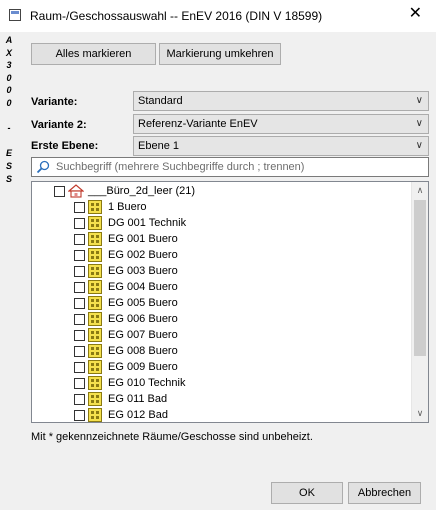 Image resolution: width=436 pixels, height=510 pixels. I want to click on tree-item: EG 012 Bad, so click(121, 414).